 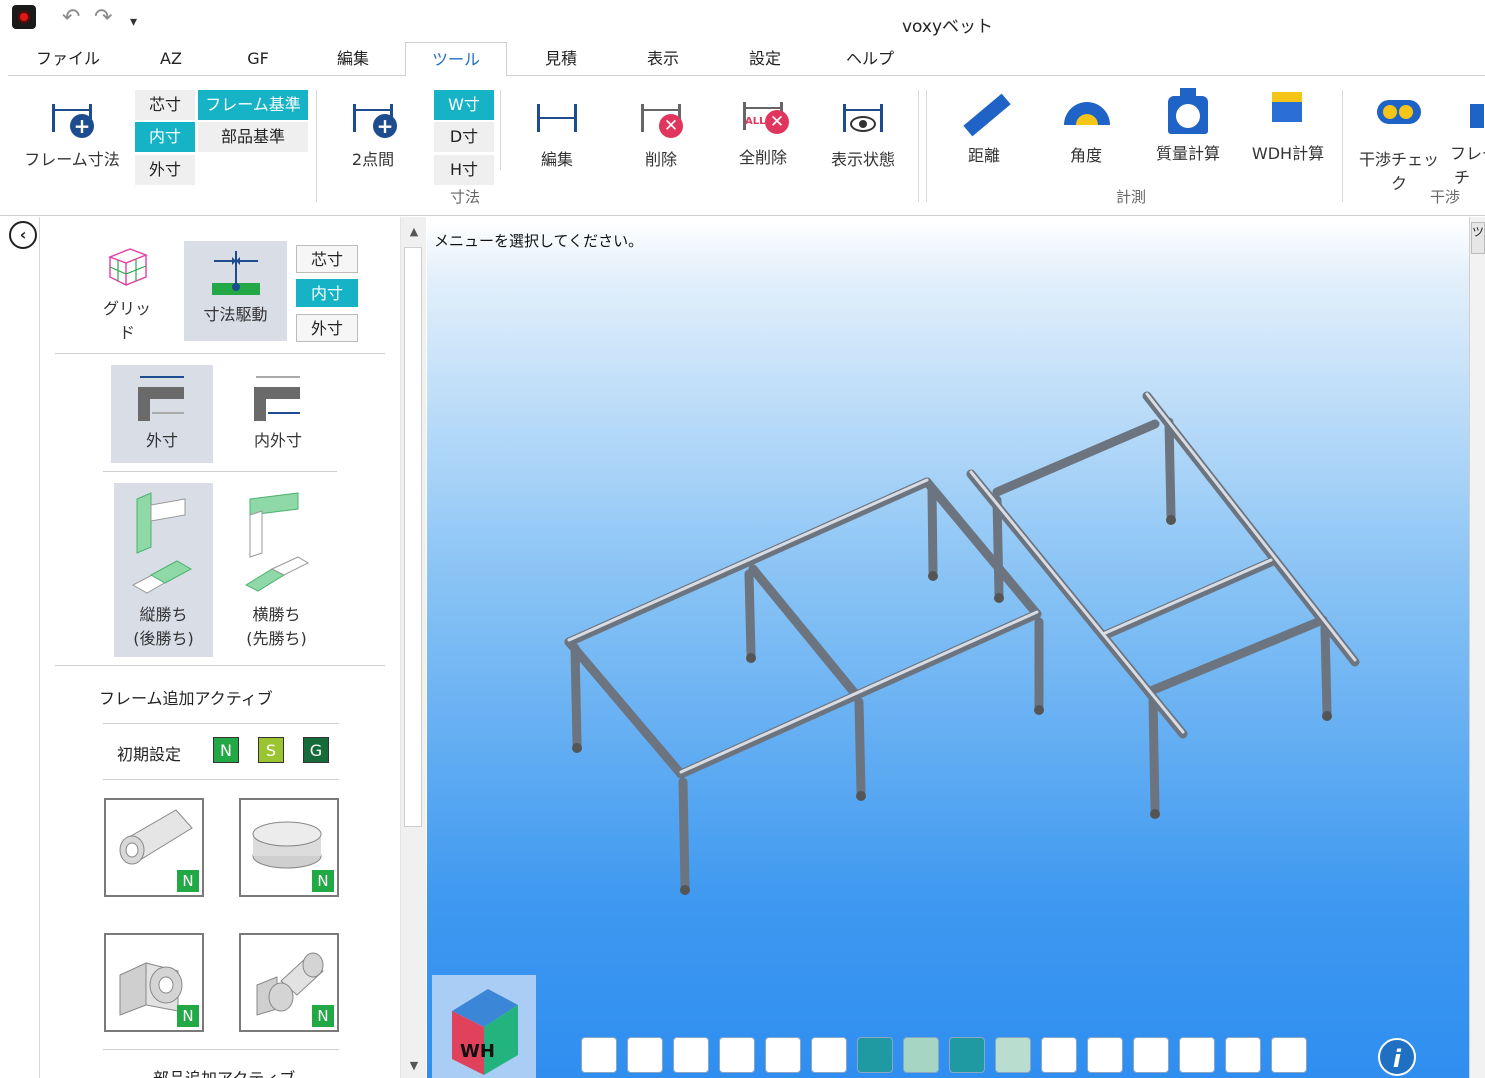 What do you see at coordinates (128, 267) in the screenshot?
I see `grid-icon` at bounding box center [128, 267].